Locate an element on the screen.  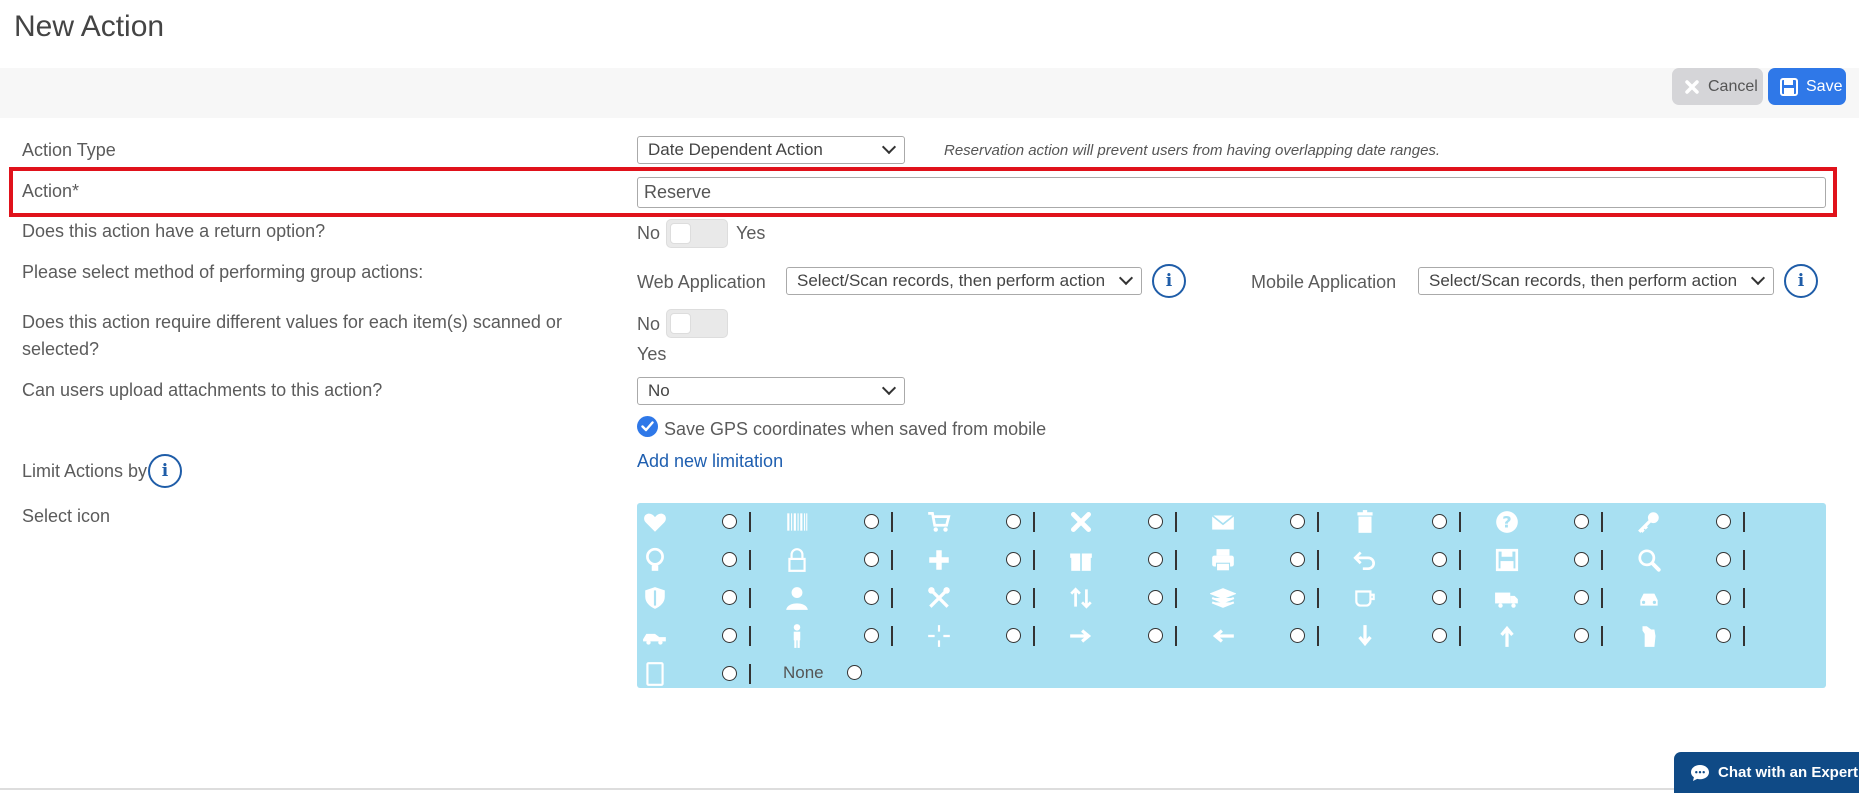
action-type-value: Date Dependent Action is located at coordinates (735, 149).